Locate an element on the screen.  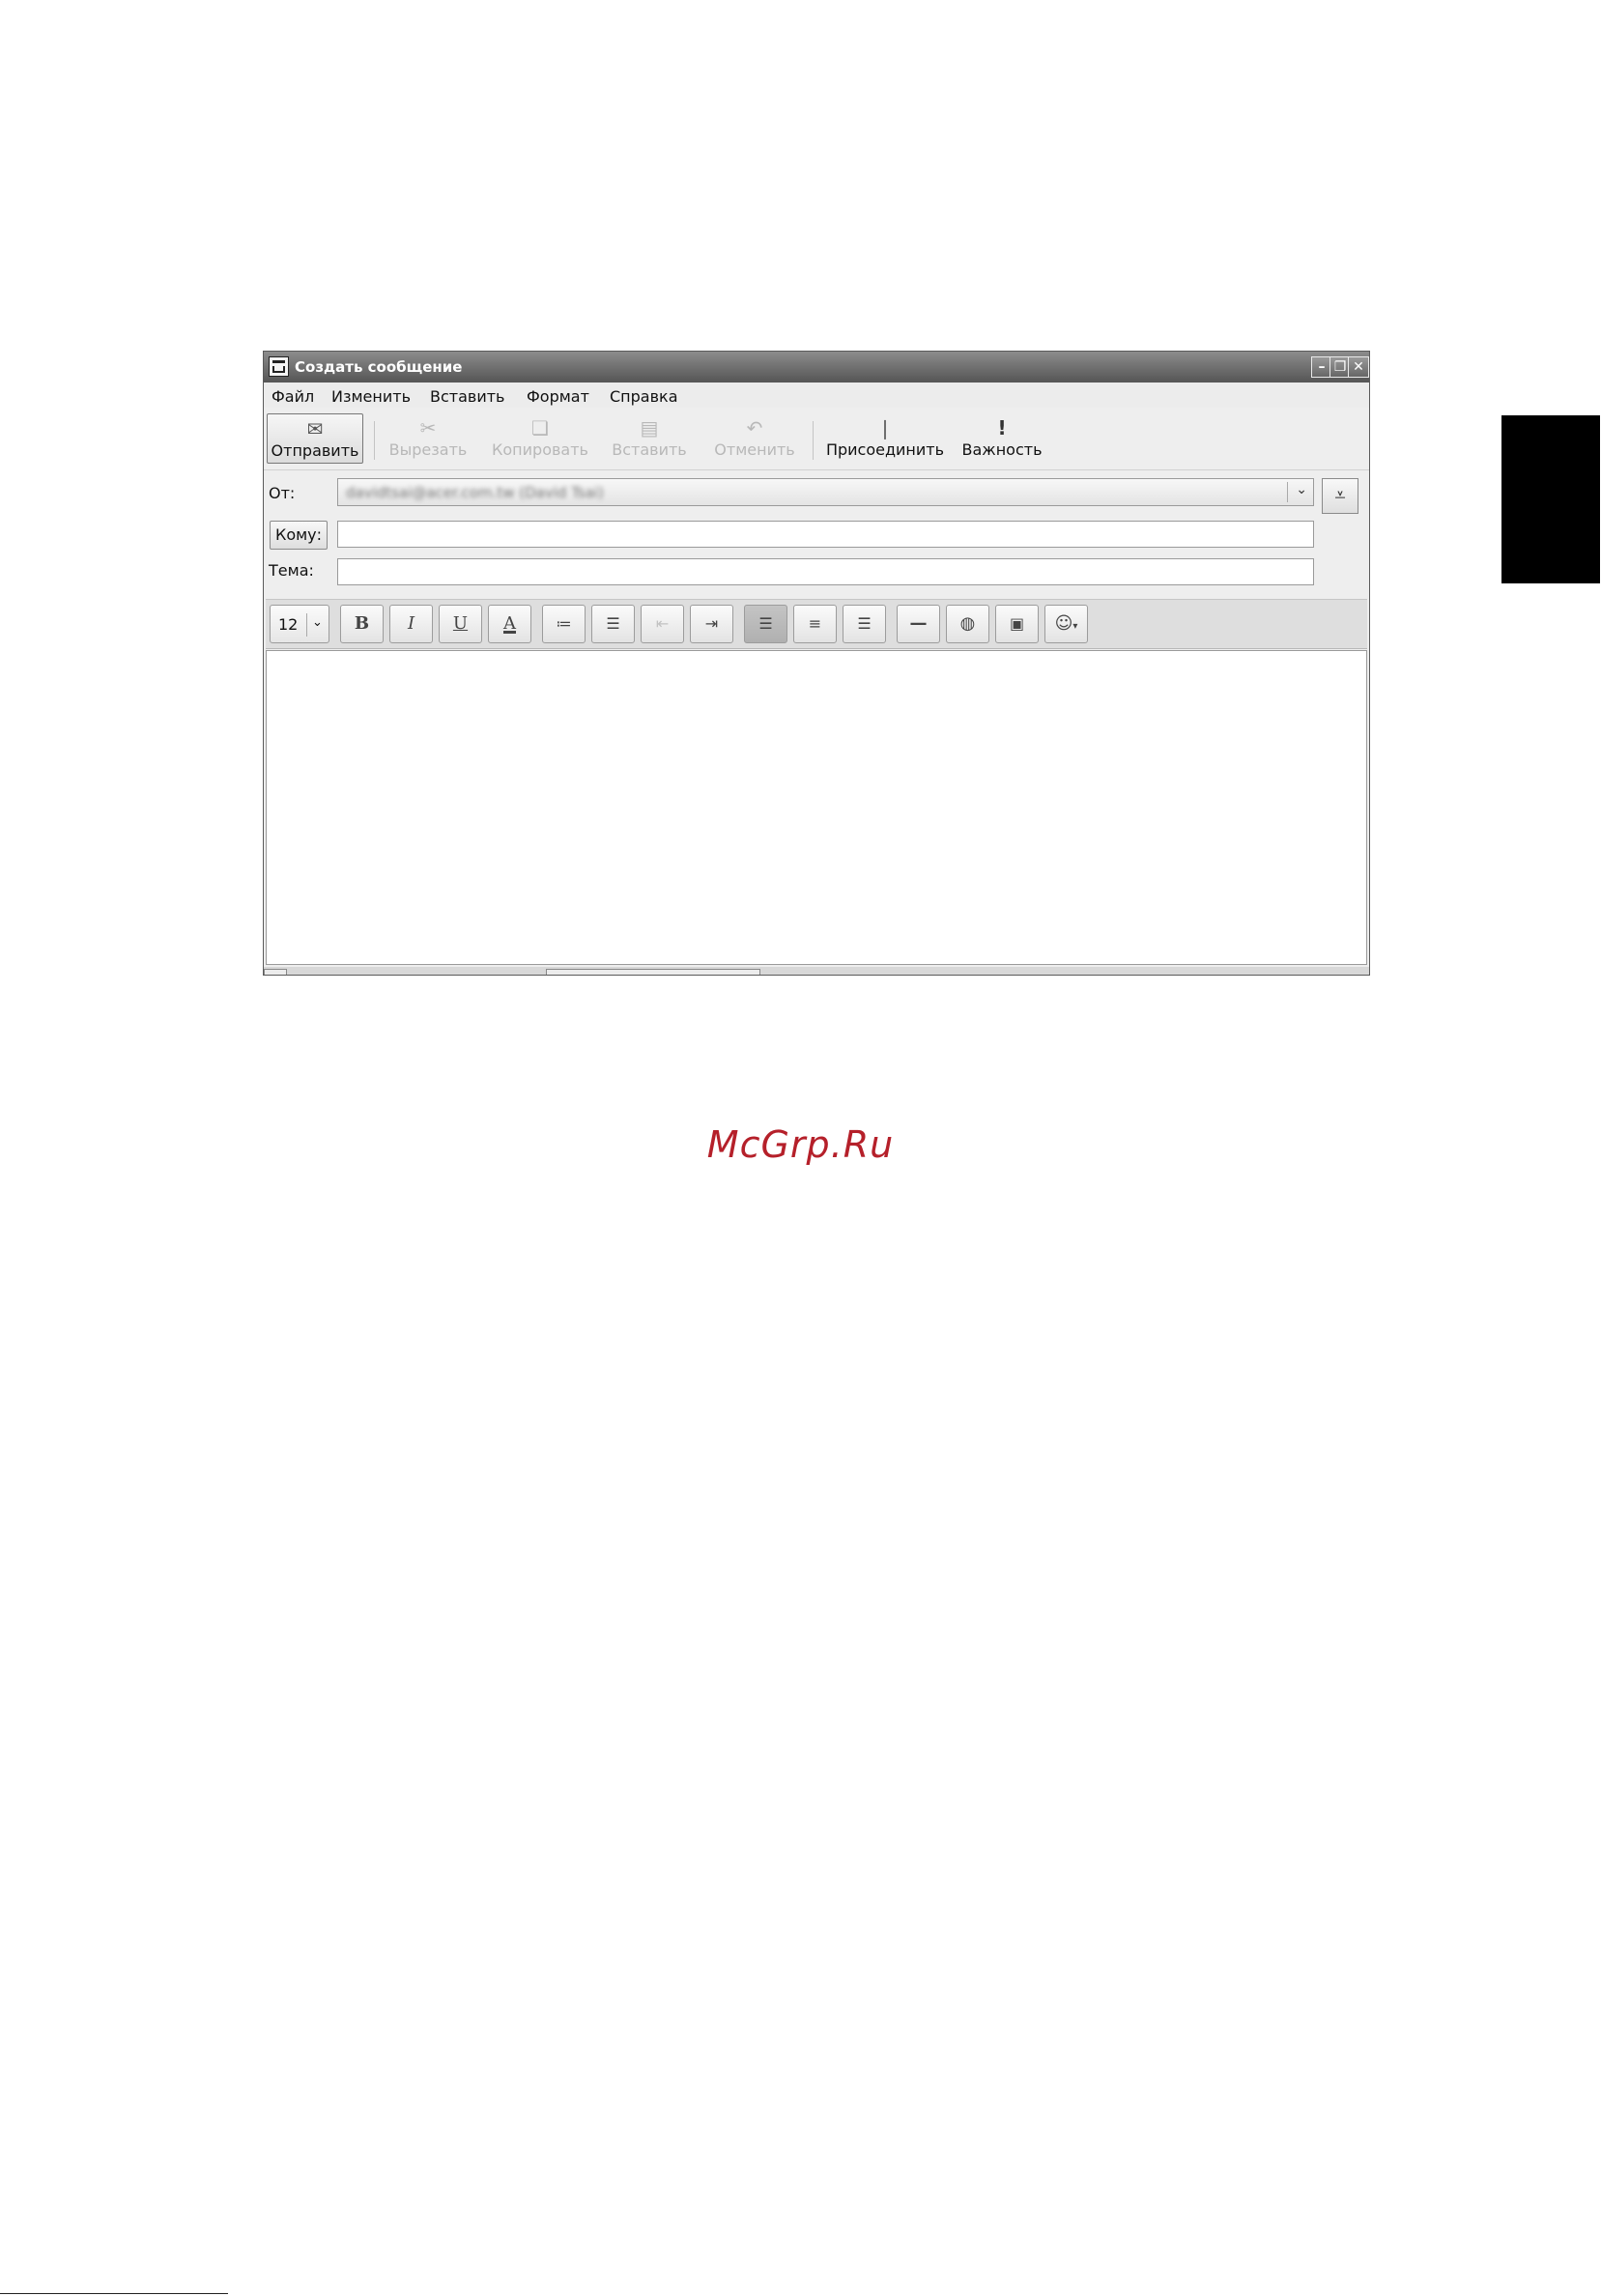
outdent-icon: ⇤ is located at coordinates (662, 623).